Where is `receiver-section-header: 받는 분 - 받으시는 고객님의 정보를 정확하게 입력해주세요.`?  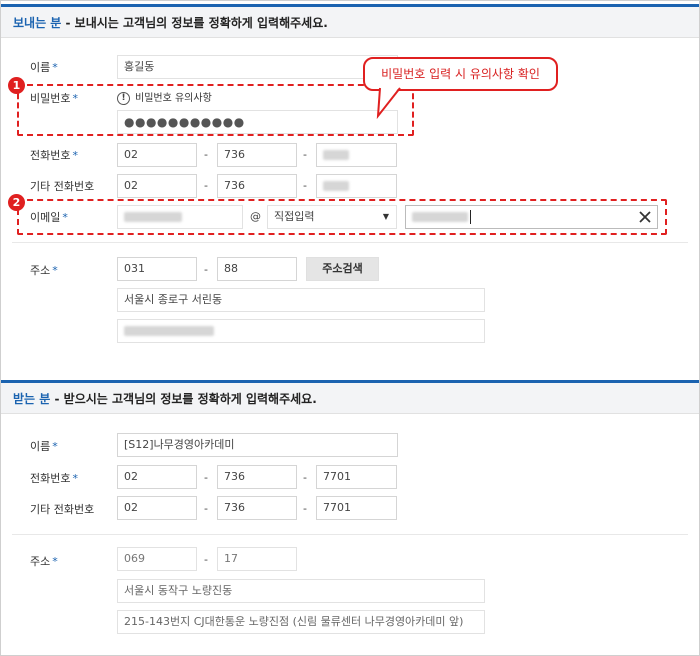
receiver-section-header: 받는 분 - 받으시는 고객님의 정보를 정확하게 입력해주세요. is located at coordinates (350, 397).